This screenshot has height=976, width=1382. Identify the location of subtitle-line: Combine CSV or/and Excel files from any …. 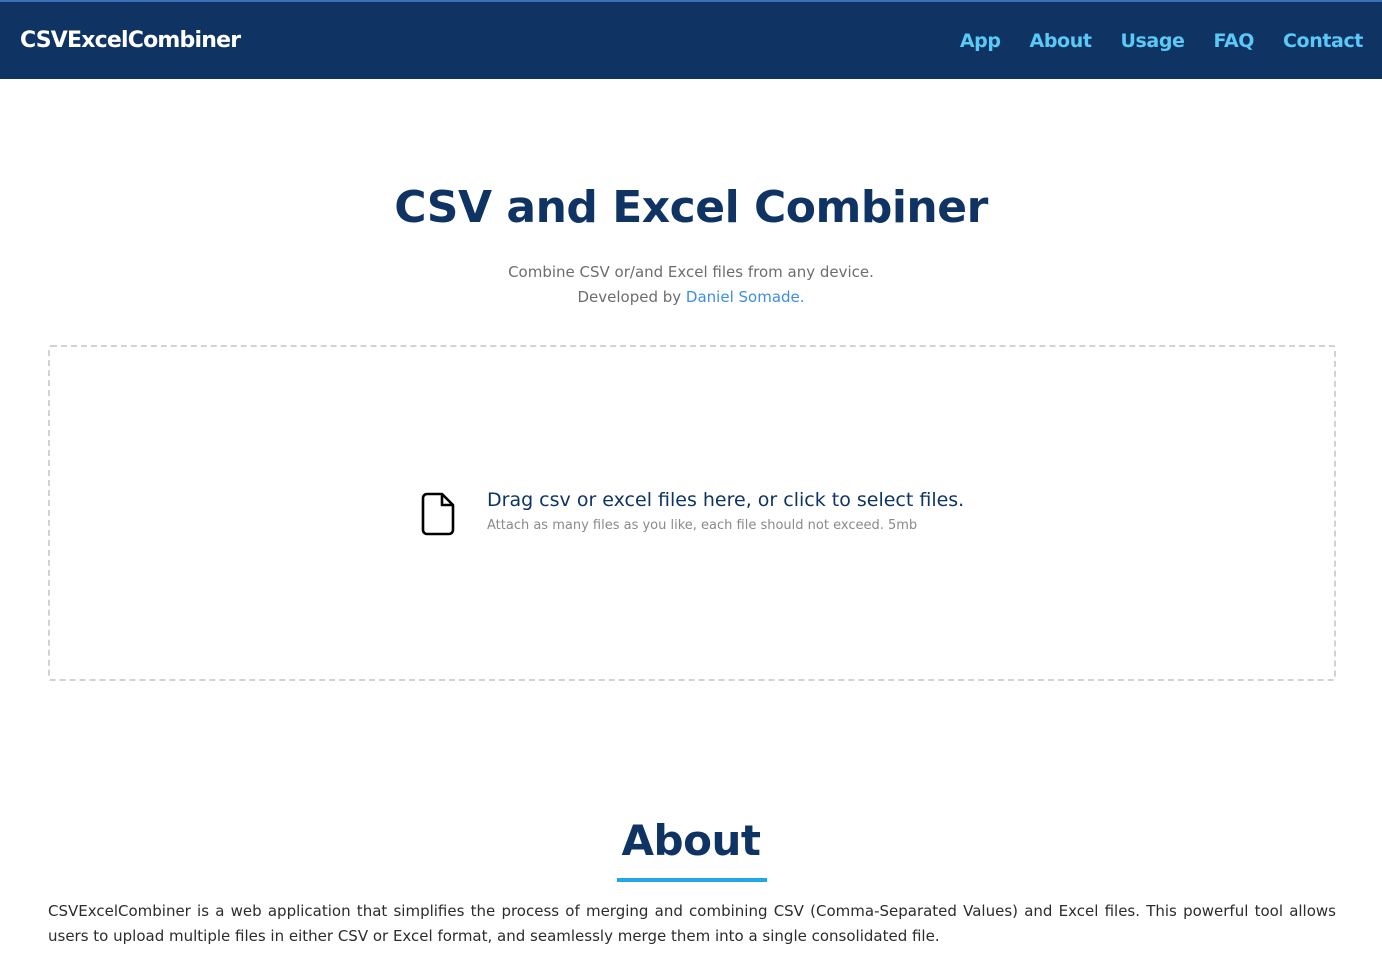
(691, 272).